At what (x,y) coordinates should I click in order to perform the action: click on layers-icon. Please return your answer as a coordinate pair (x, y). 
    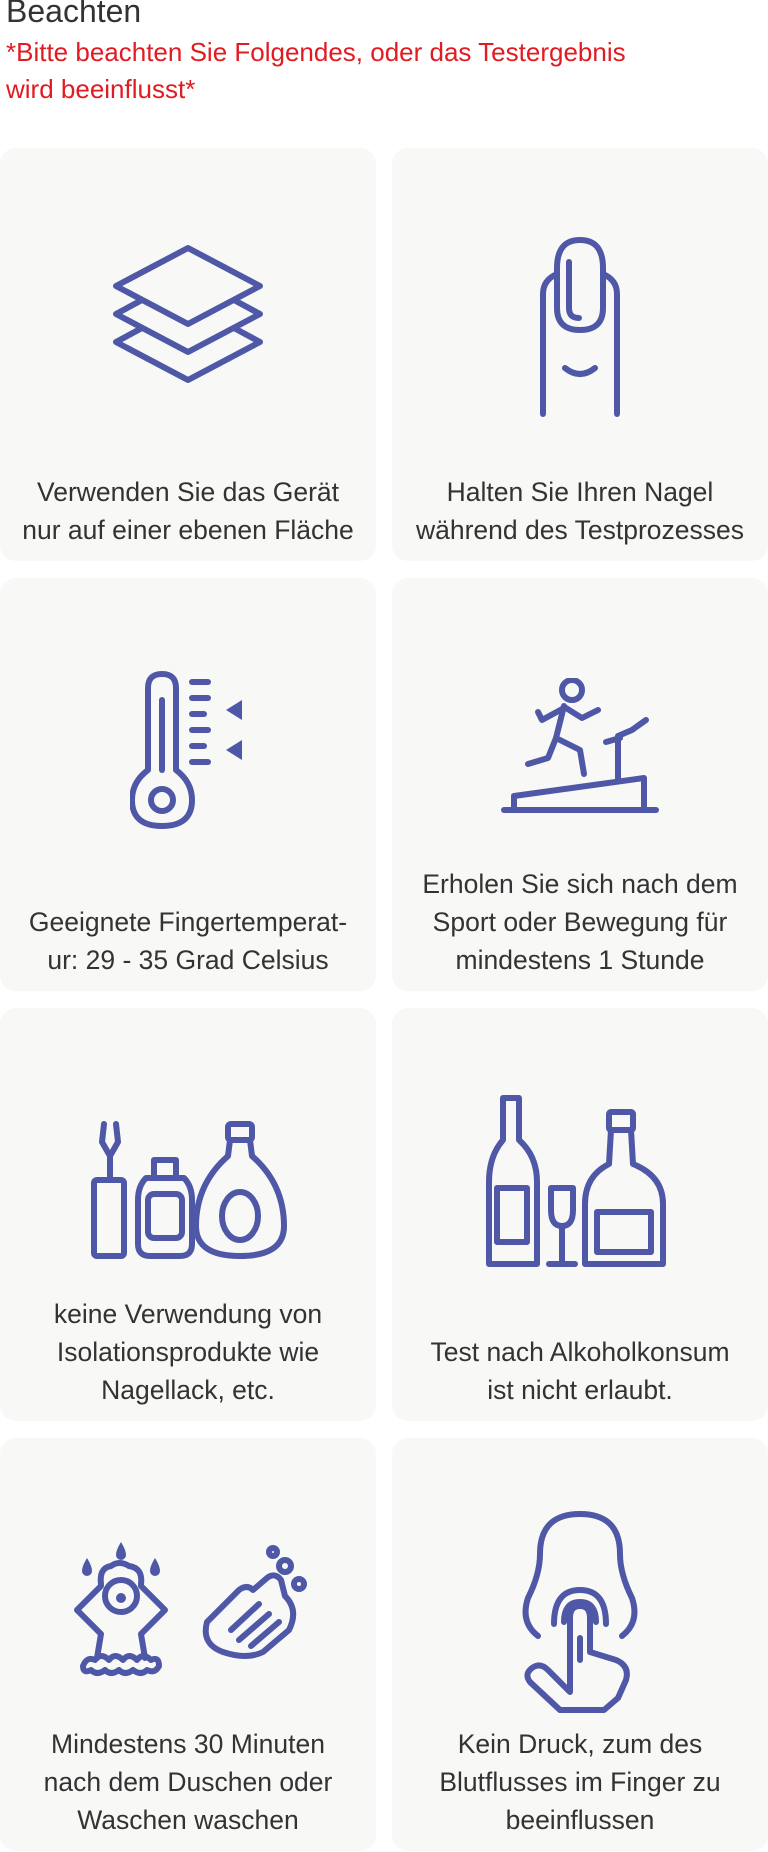
    Looking at the image, I should click on (188, 310).